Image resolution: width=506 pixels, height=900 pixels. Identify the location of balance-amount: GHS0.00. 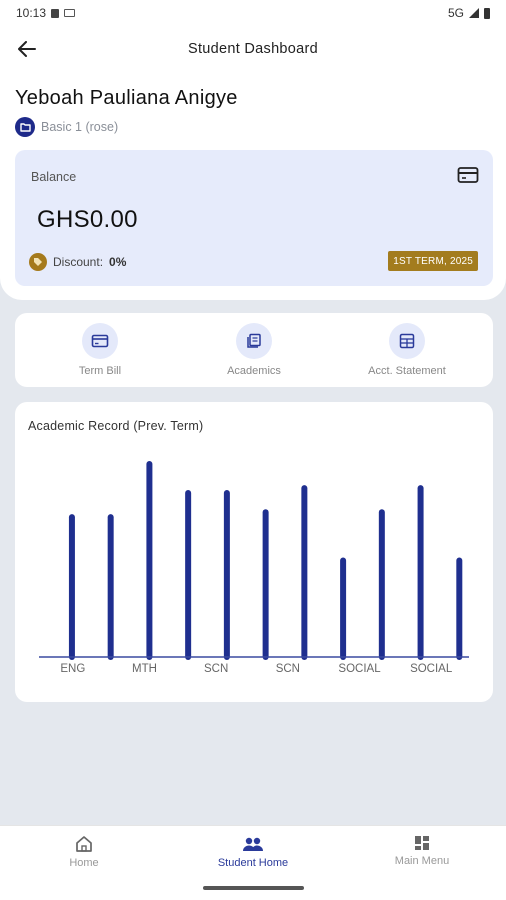
(87, 219).